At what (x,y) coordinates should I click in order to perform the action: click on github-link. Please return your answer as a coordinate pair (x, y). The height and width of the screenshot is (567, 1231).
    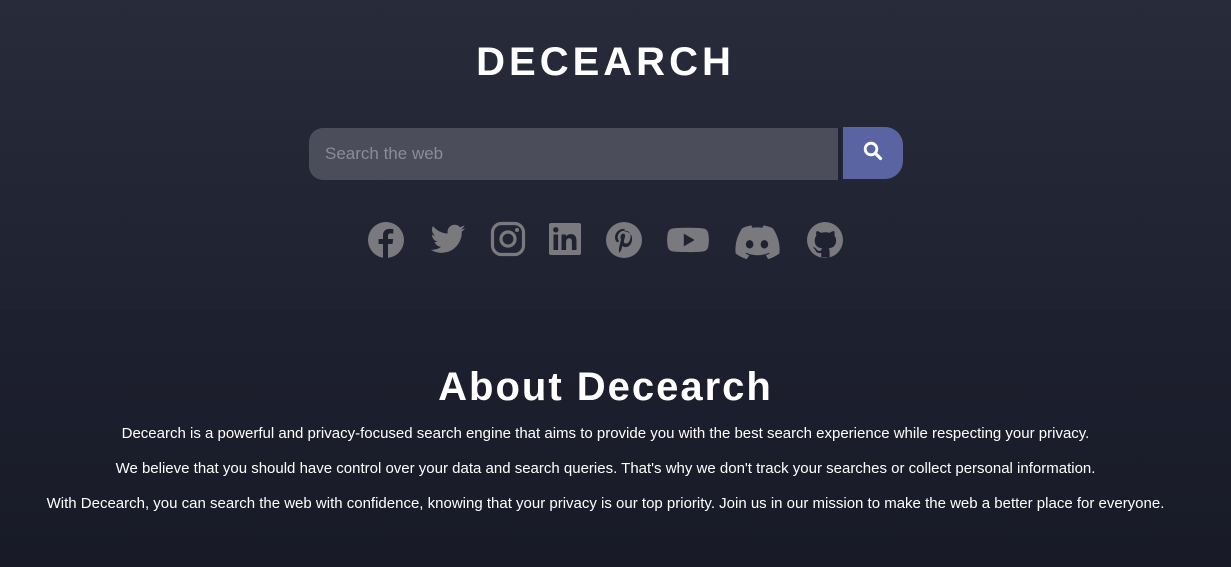
    Looking at the image, I should click on (825, 240).